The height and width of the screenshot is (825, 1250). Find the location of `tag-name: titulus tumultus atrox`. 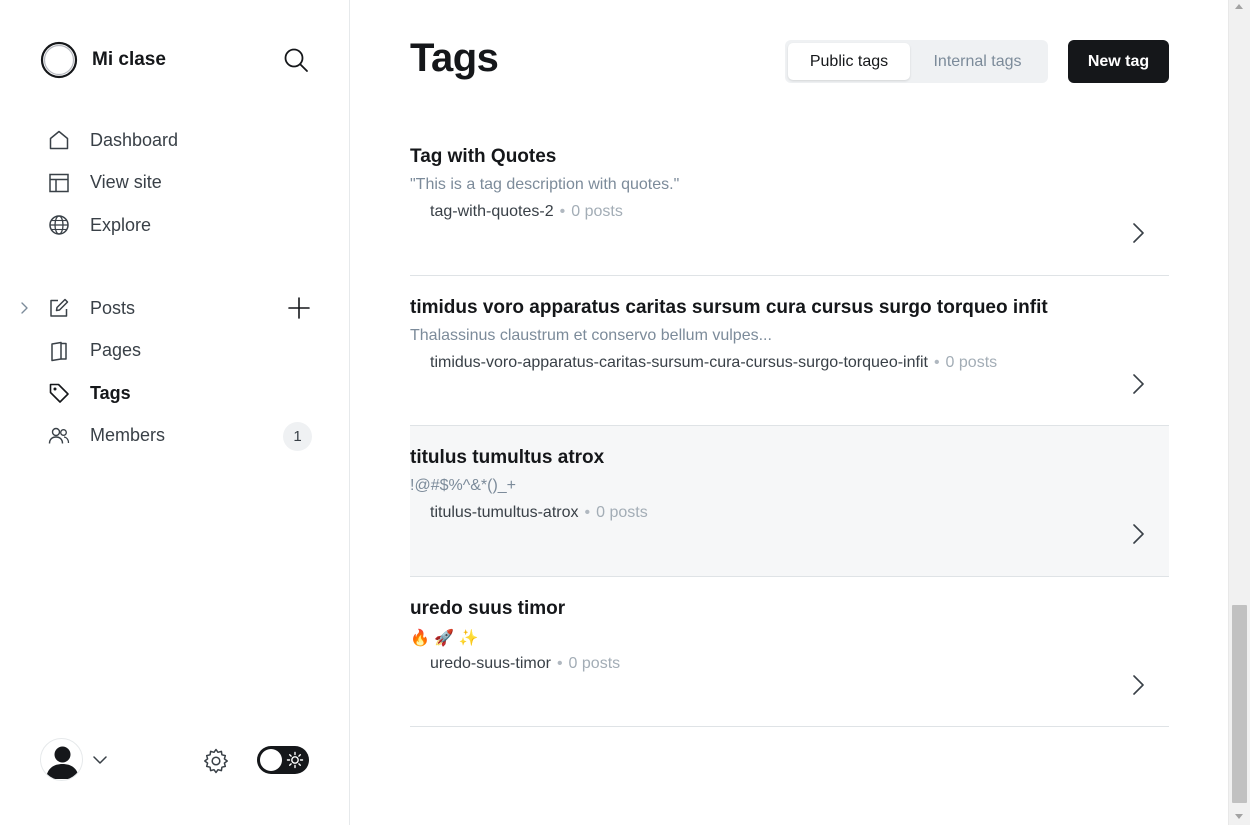

tag-name: titulus tumultus atrox is located at coordinates (507, 457).